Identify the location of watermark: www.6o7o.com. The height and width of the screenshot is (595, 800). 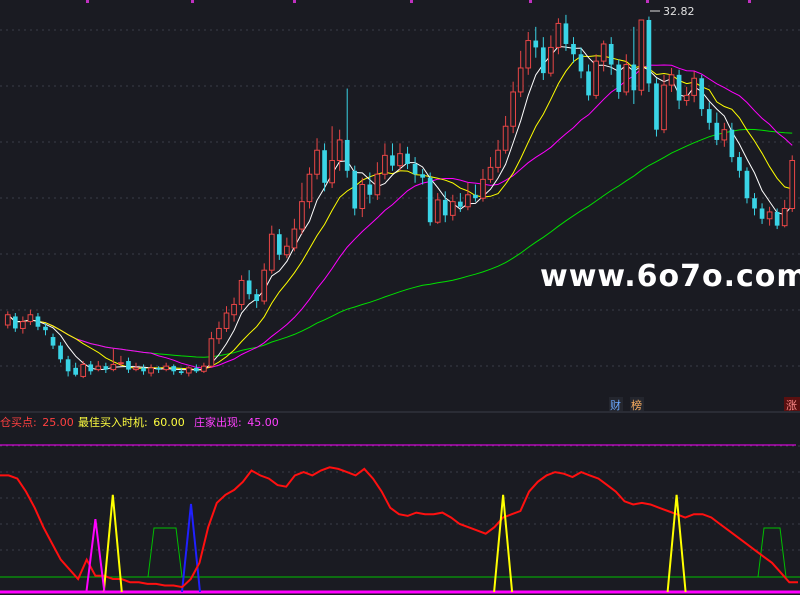
(670, 276).